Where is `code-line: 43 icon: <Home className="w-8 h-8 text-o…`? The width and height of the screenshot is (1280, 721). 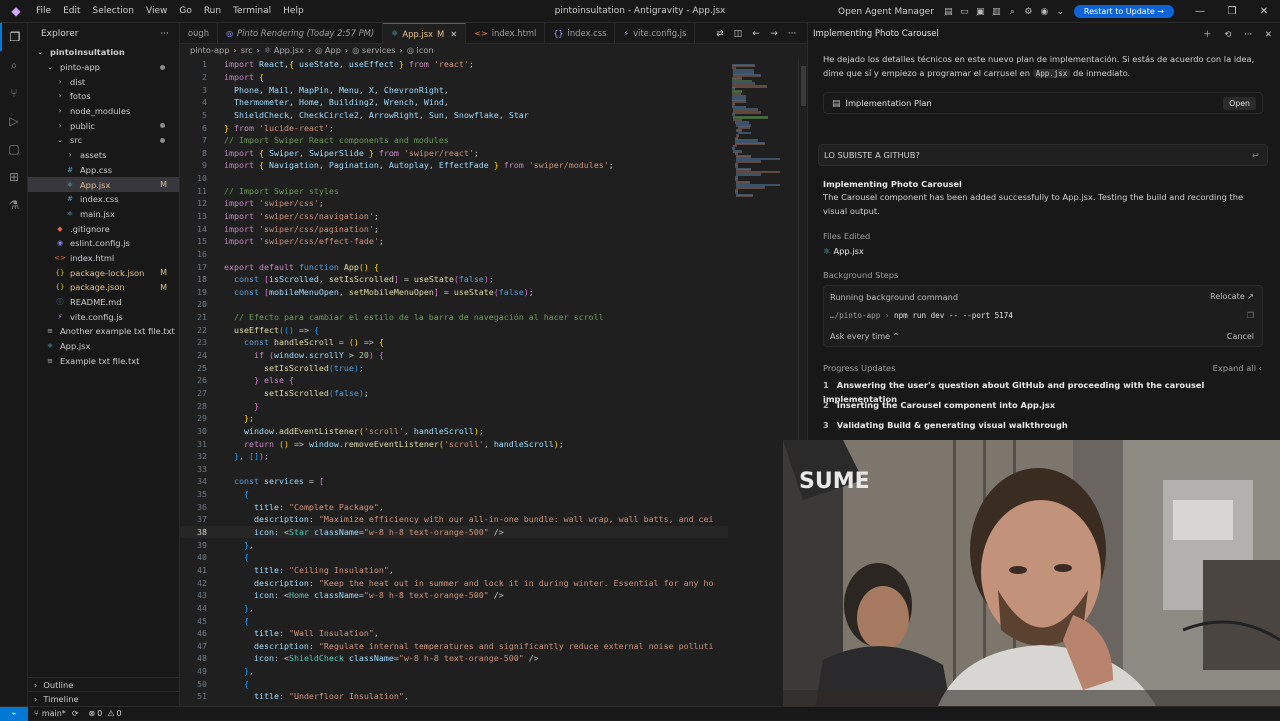
code-line: 43 icon: <Home className="w-8 h-8 text-o… is located at coordinates (454, 595).